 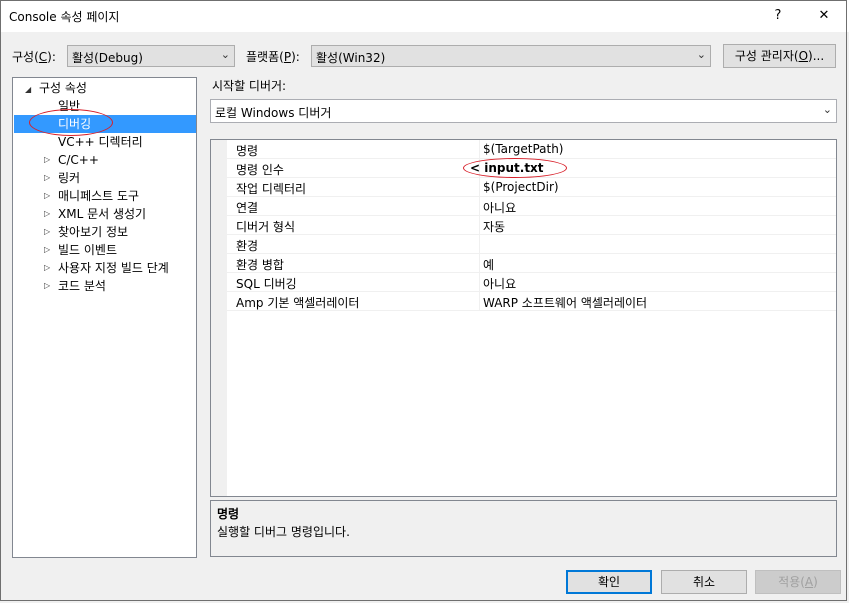 I want to click on close-button: ✕, so click(x=824, y=16).